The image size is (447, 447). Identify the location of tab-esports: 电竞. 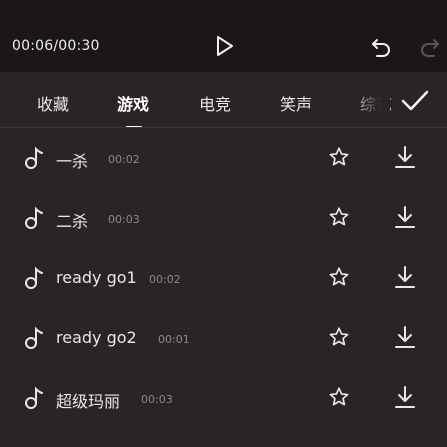
(215, 103).